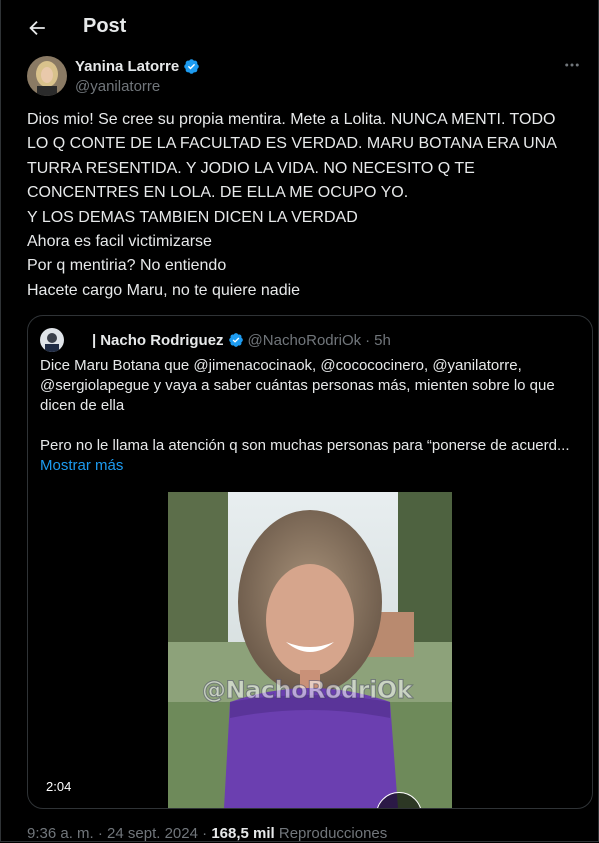  Describe the element at coordinates (243, 833) in the screenshot. I see `view-count: 168,5 mil` at that location.